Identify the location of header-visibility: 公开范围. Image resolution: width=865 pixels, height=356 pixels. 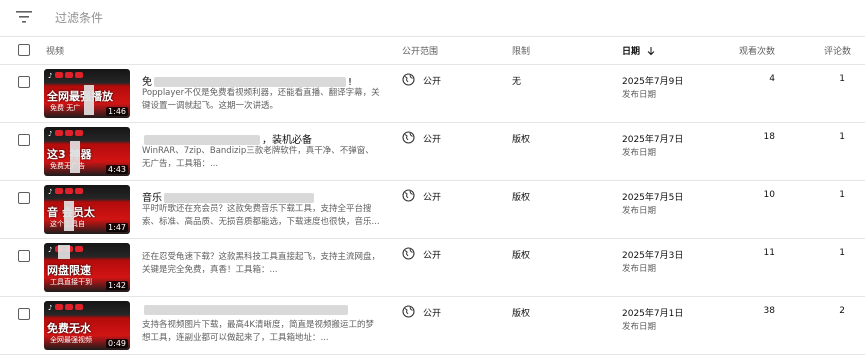
(420, 52).